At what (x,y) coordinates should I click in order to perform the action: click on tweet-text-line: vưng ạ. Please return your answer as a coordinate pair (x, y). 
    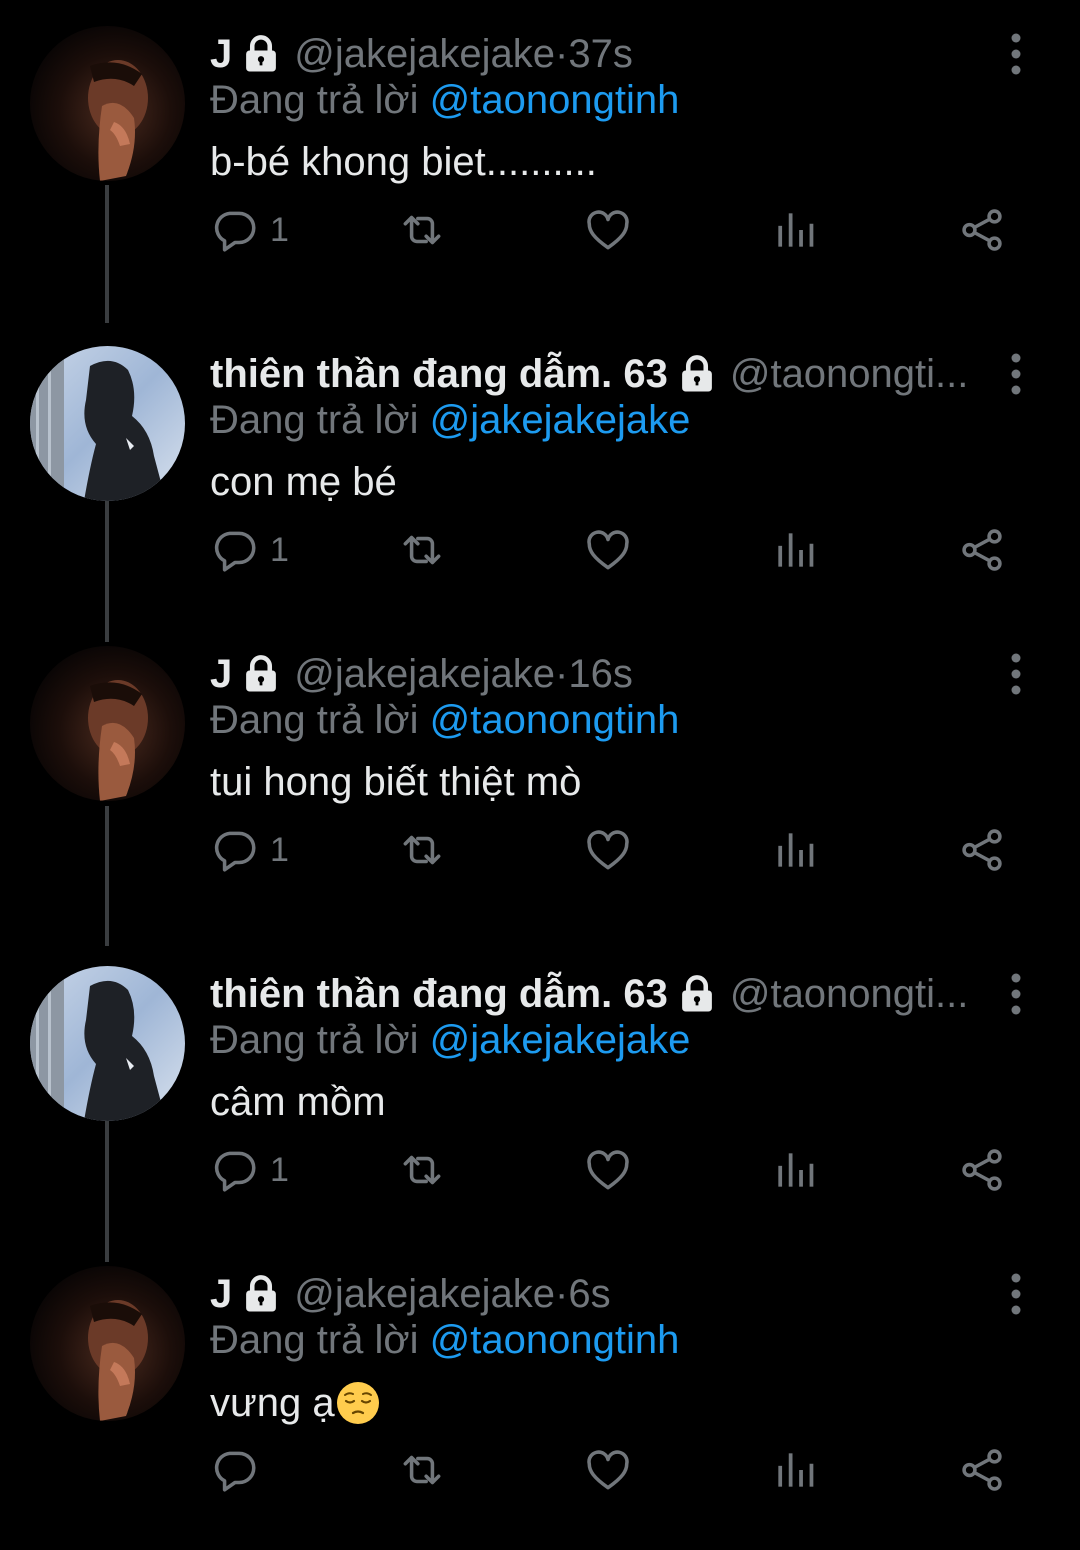
    Looking at the image, I should click on (295, 1403).